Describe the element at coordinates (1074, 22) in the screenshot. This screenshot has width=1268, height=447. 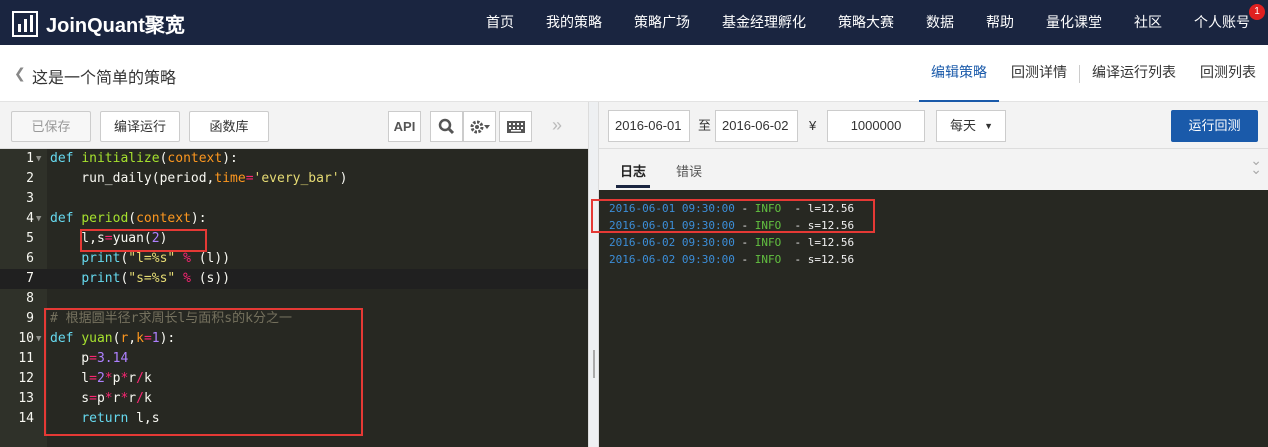
I see `nav-quant-class: 量化课堂` at that location.